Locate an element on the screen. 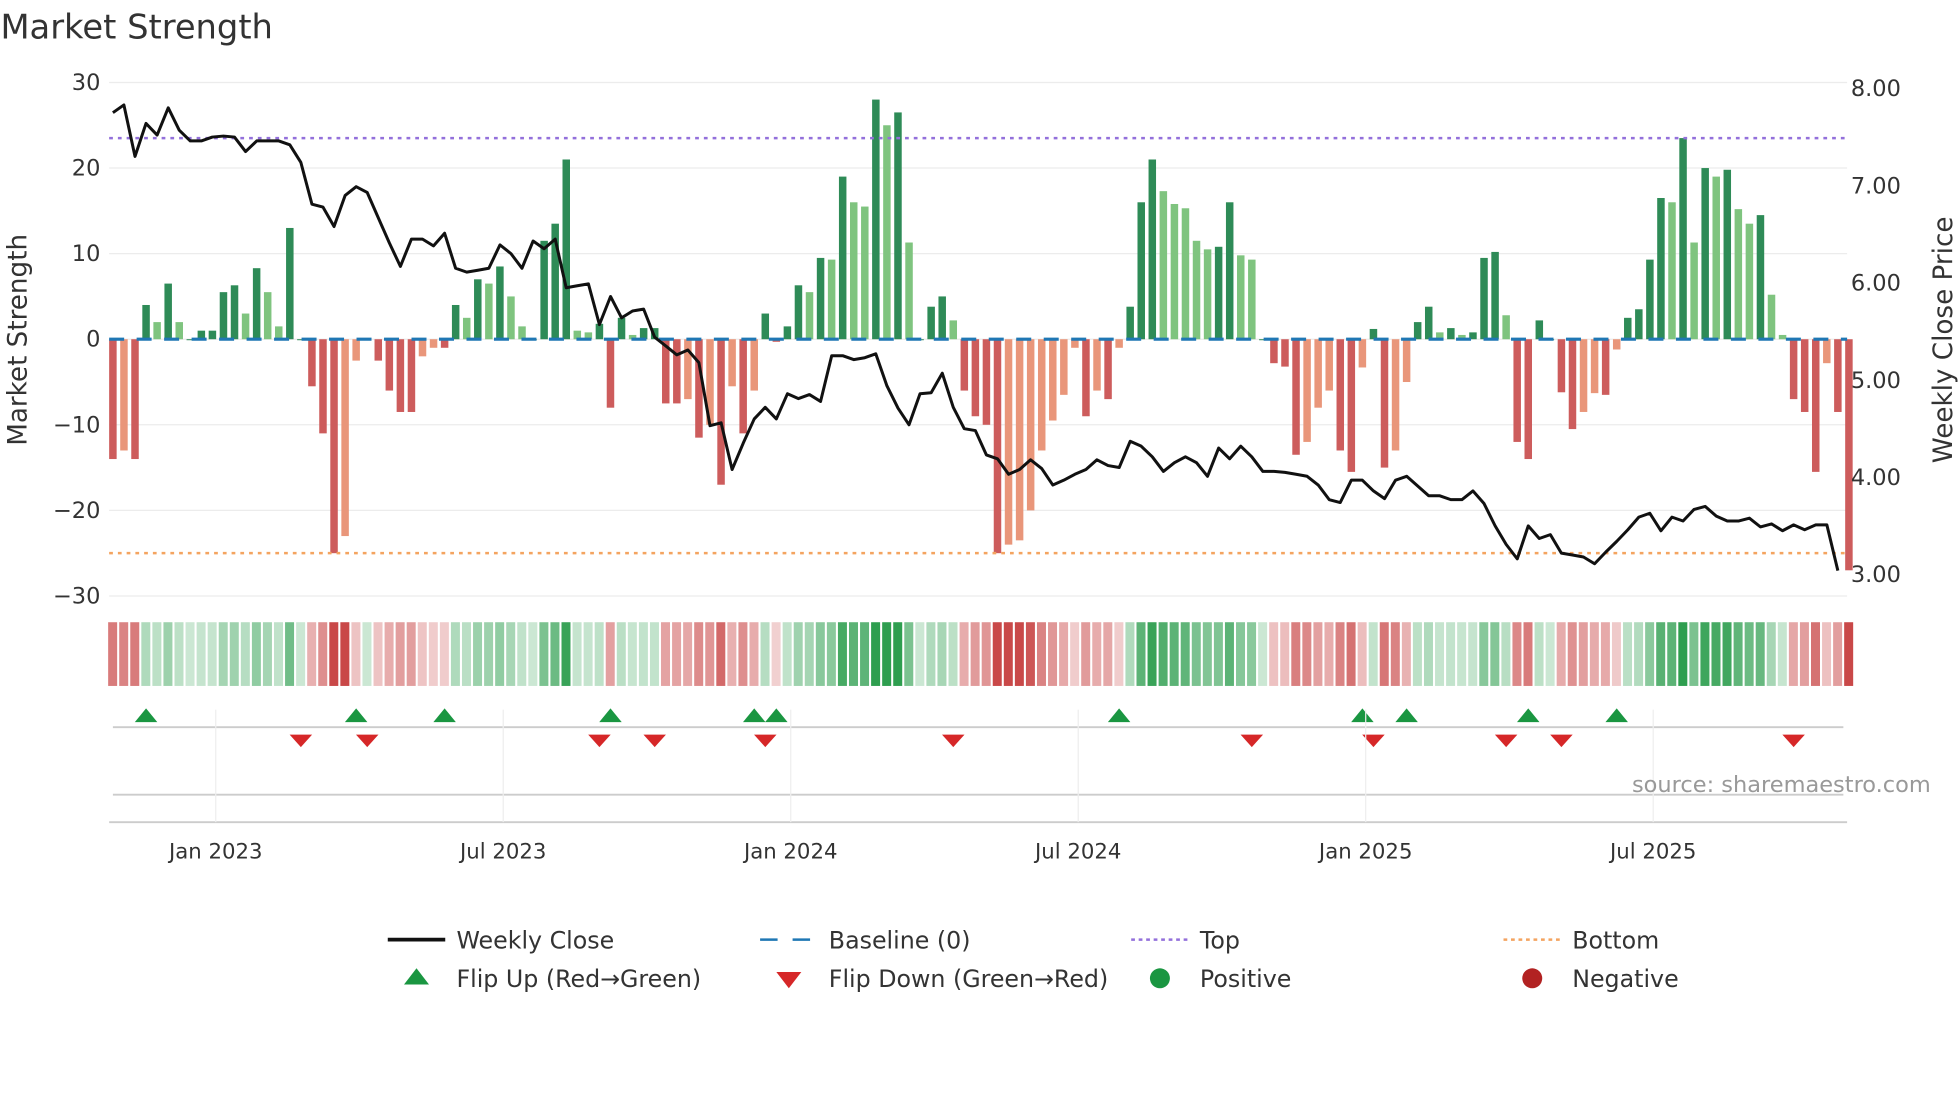 The image size is (1960, 1102). source-label: source: sharemaestro.com is located at coordinates (1781, 785).